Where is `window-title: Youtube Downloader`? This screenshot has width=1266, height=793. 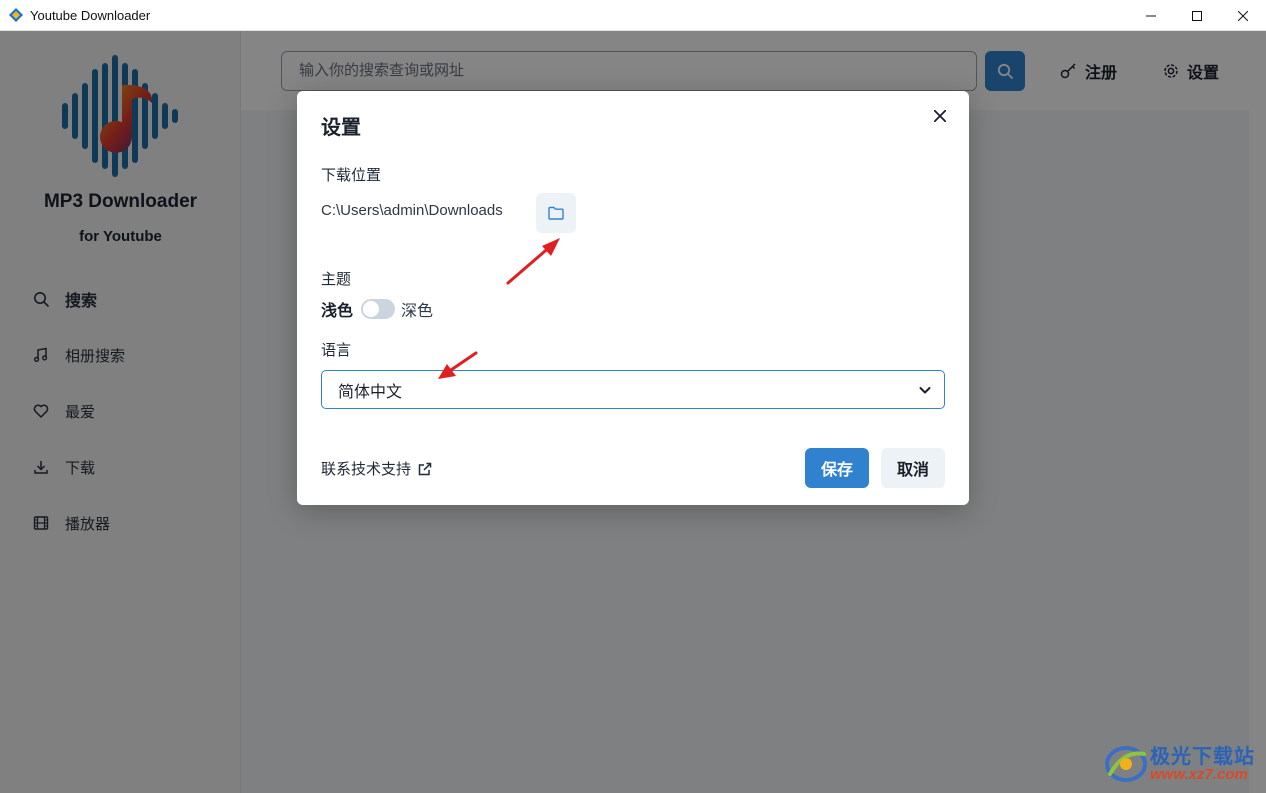
window-title: Youtube Downloader is located at coordinates (90, 15).